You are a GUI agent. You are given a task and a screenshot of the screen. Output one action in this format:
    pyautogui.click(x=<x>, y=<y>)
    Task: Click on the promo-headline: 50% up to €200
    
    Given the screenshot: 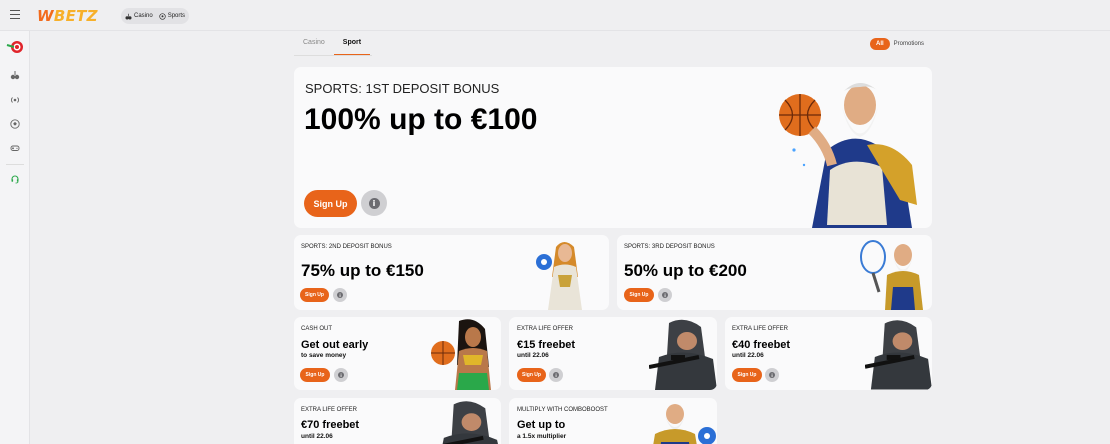 What is the action you would take?
    pyautogui.click(x=685, y=270)
    